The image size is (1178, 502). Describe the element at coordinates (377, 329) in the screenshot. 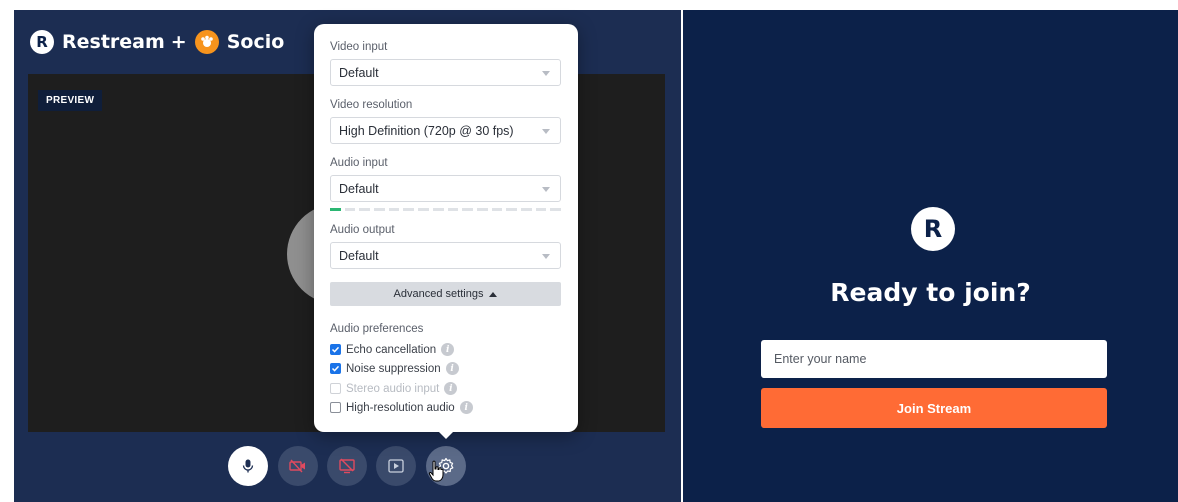

I see `audio-preferences-heading: Audio preferences` at that location.